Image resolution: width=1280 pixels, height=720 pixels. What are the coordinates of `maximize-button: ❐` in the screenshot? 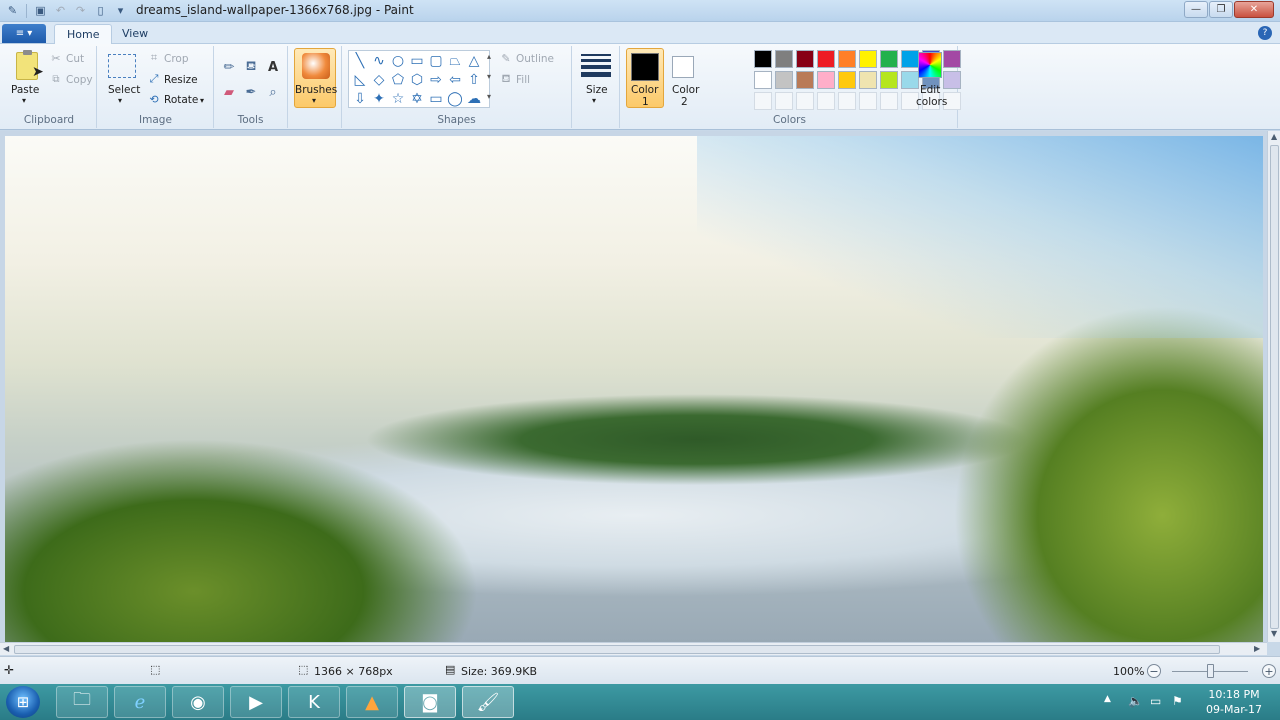 It's located at (1221, 9).